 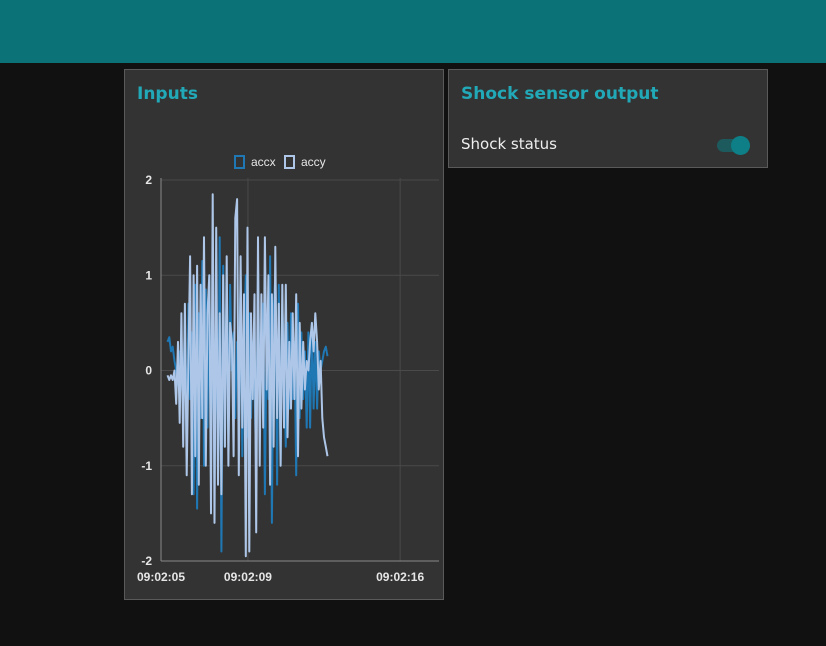 I want to click on legend-item-accx: accx, so click(x=255, y=162).